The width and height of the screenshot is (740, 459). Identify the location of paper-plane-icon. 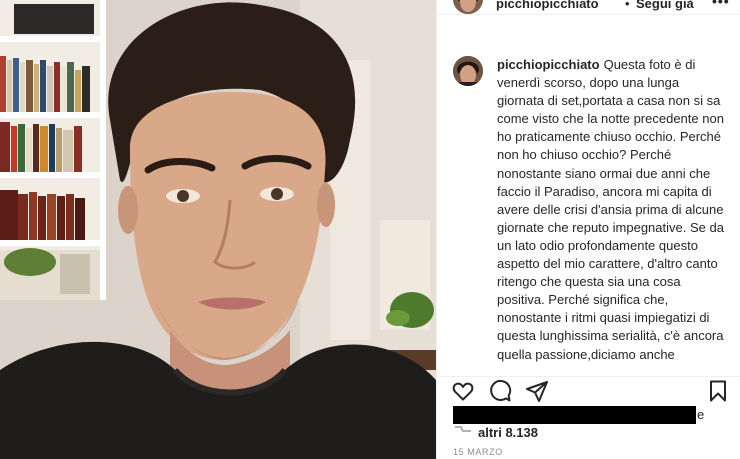
(537, 391).